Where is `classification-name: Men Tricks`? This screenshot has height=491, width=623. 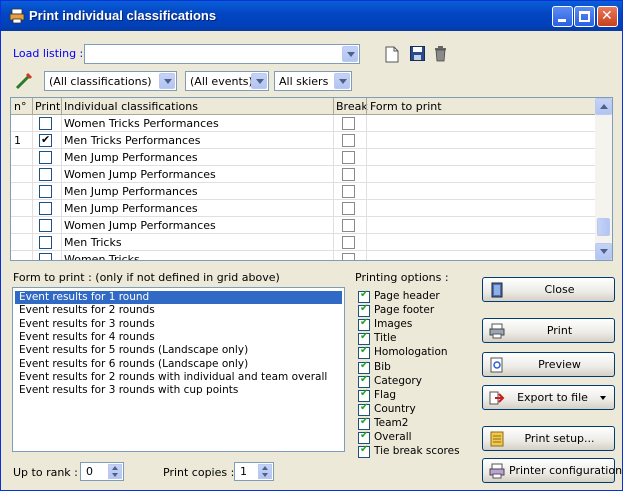 classification-name: Men Tricks is located at coordinates (93, 242).